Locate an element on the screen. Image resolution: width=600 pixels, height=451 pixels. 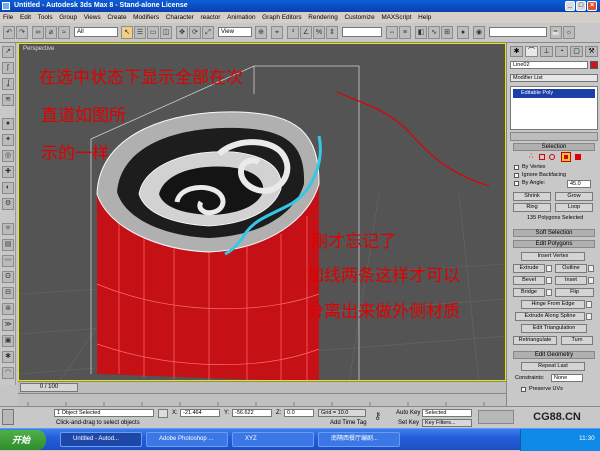
snap-toggle-icon: ³ is located at coordinates (293, 32).